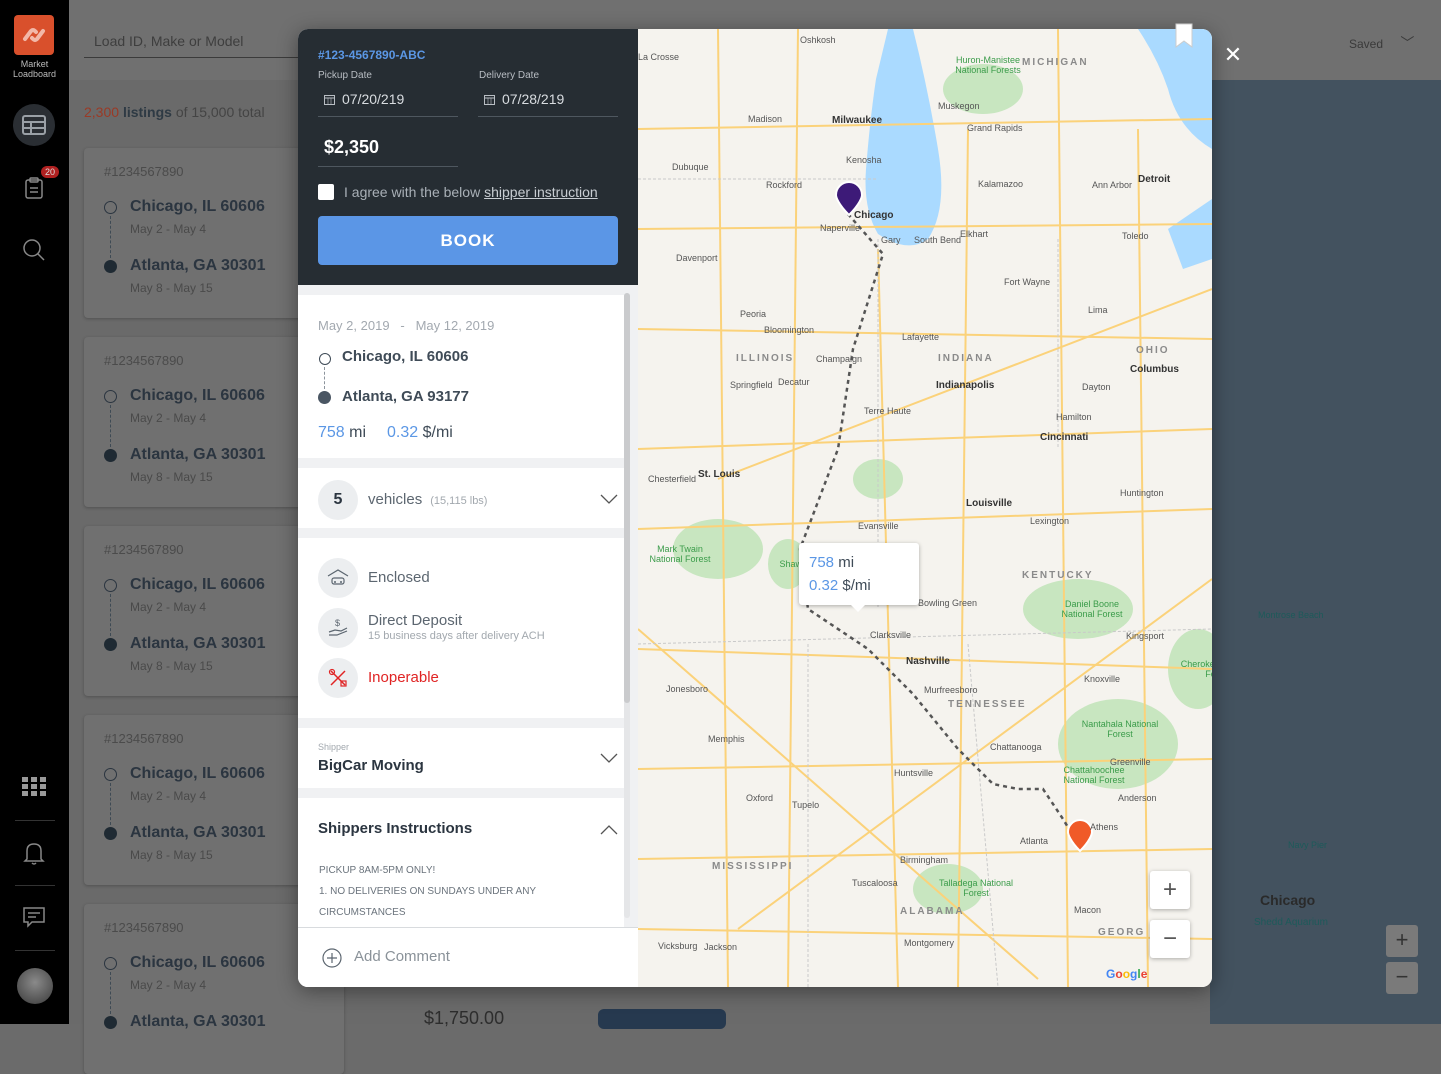 The height and width of the screenshot is (1074, 1441). I want to click on map-forest-label: Cherokee National Forest, so click(1196, 669).